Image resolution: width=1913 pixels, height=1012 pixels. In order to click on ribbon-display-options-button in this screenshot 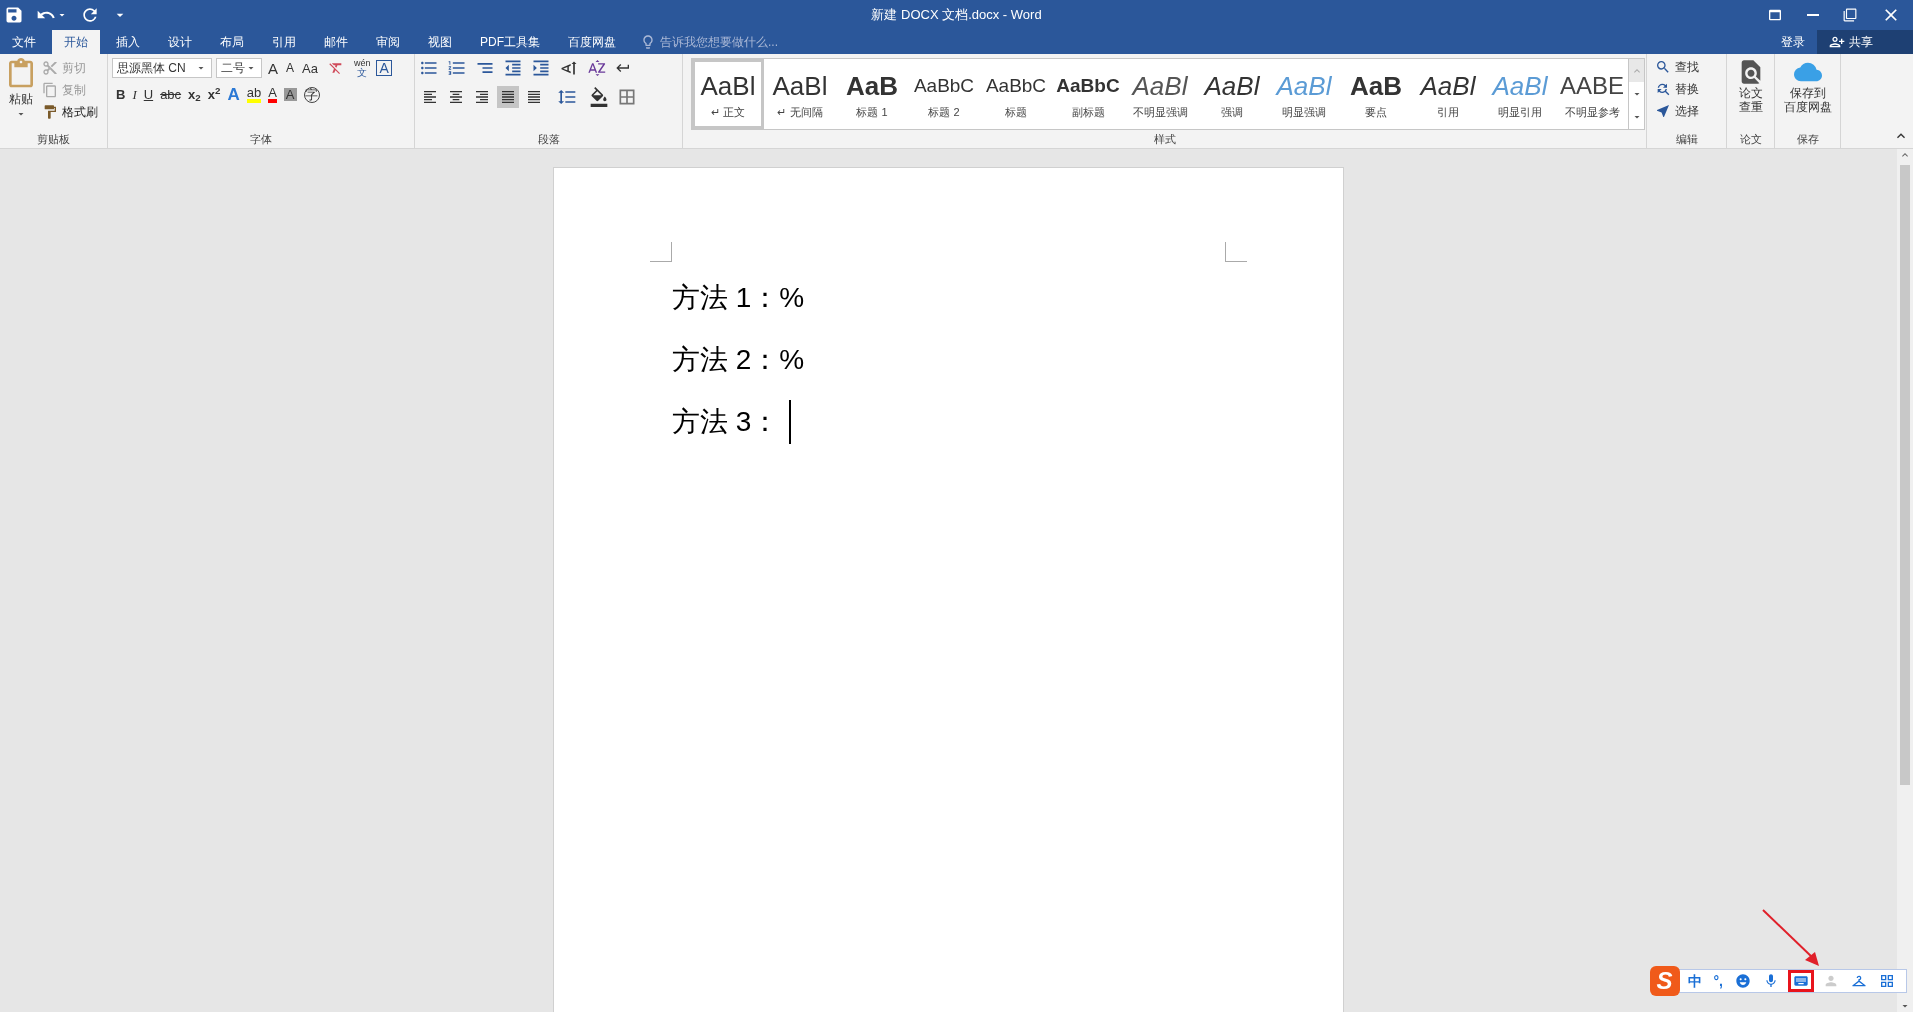, I will do `click(1775, 15)`.